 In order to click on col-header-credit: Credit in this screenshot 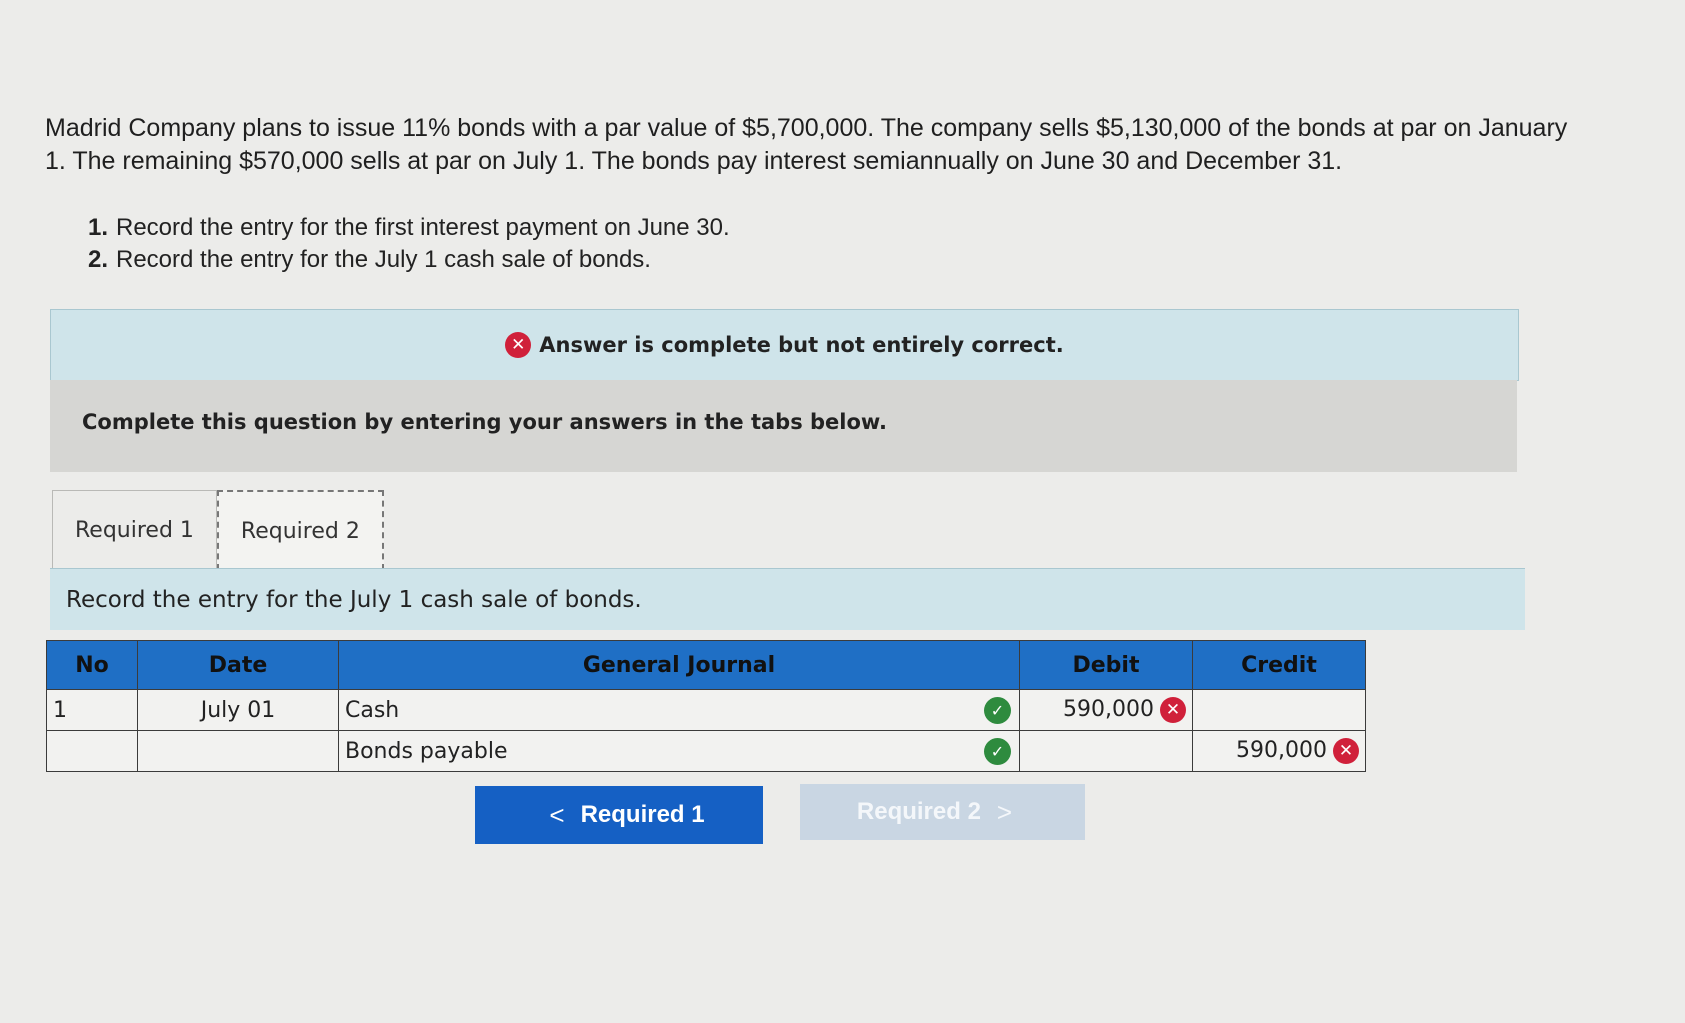, I will do `click(1279, 665)`.